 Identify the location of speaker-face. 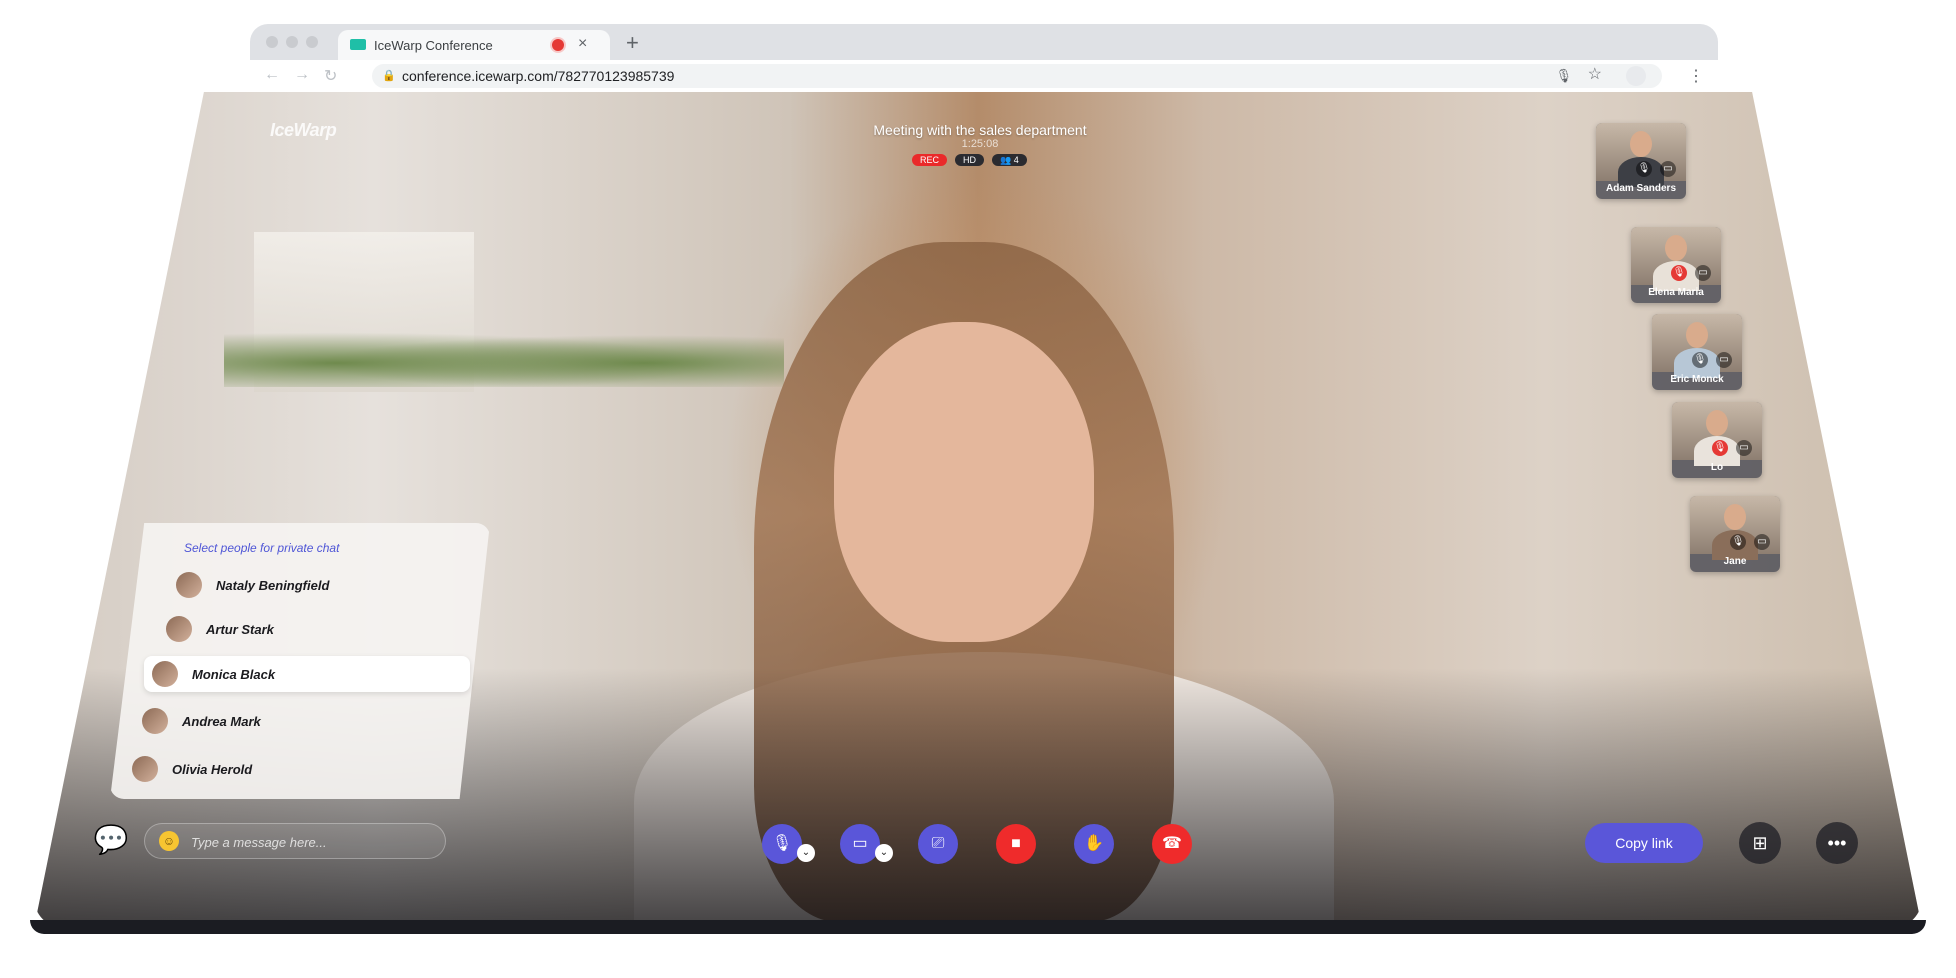
(964, 482).